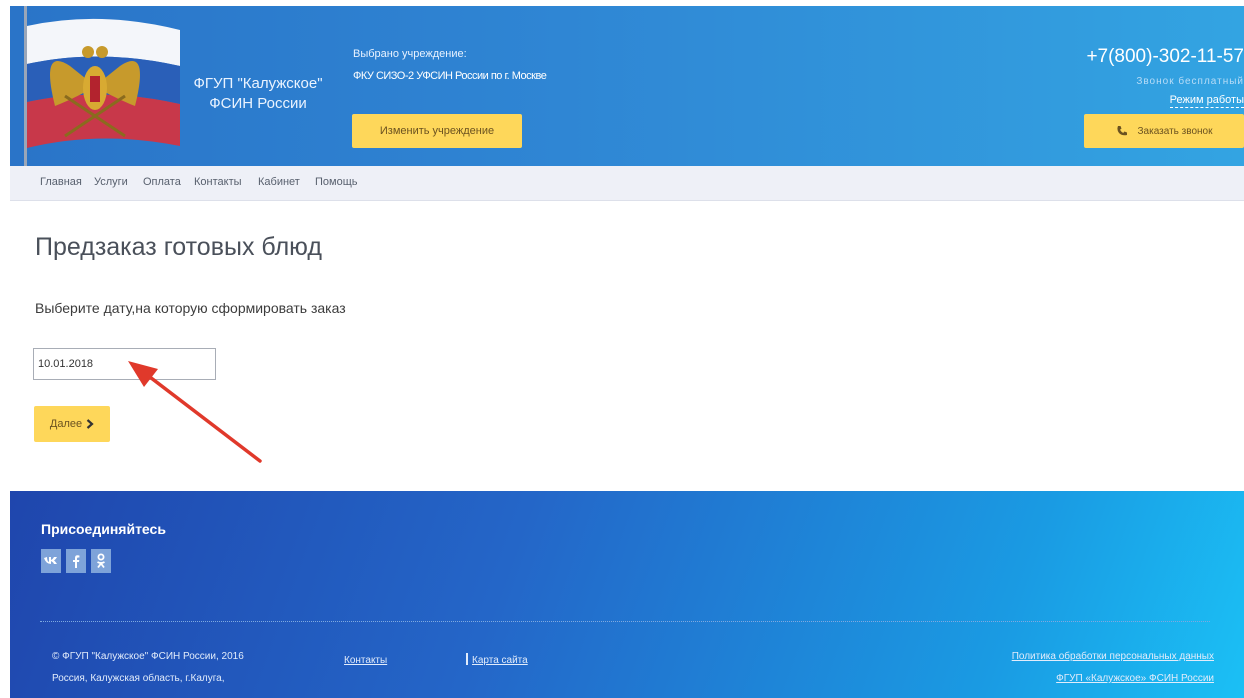 The width and height of the screenshot is (1244, 698). What do you see at coordinates (124, 364) in the screenshot?
I see `date-input` at bounding box center [124, 364].